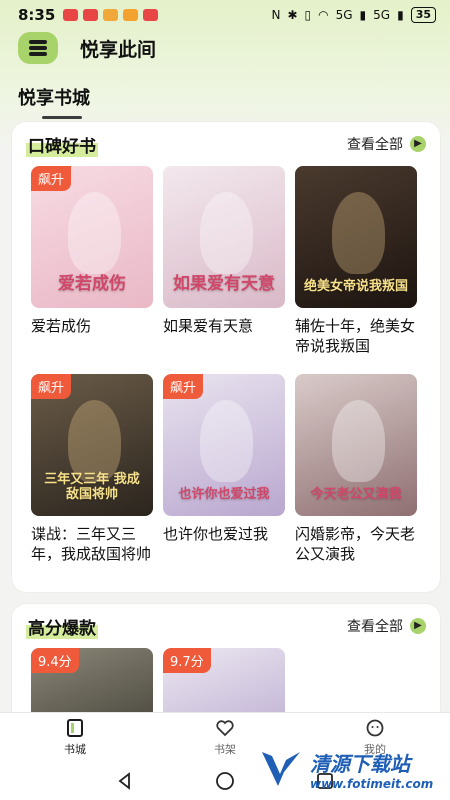 The width and height of the screenshot is (450, 800). What do you see at coordinates (75, 737) in the screenshot?
I see `nav-item-book-city: 书城` at bounding box center [75, 737].